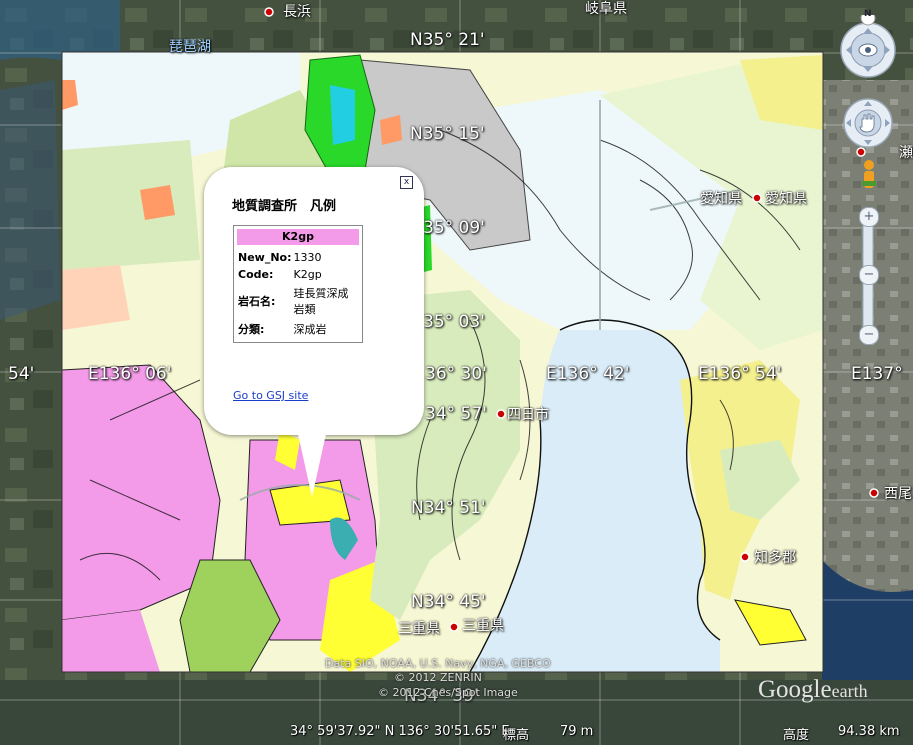 This screenshot has width=913, height=745. I want to click on zoom-in-button: +, so click(869, 217).